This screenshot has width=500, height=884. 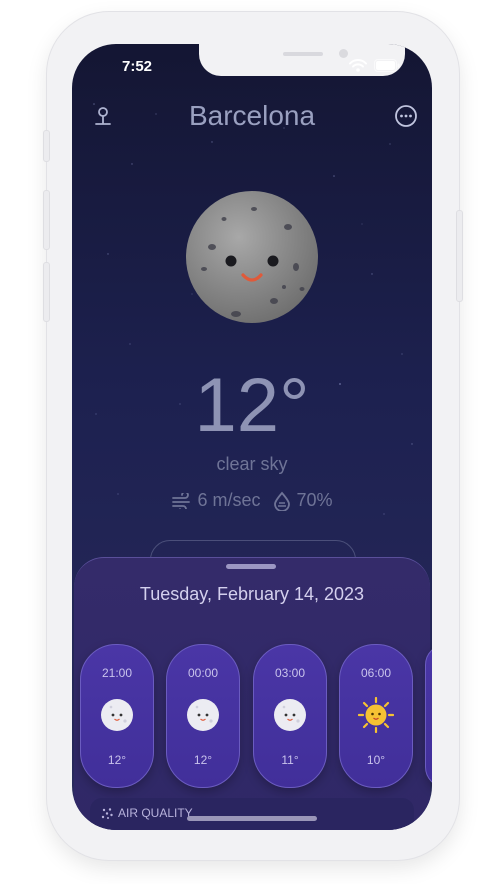 I want to click on wifi-icon, so click(x=358, y=65).